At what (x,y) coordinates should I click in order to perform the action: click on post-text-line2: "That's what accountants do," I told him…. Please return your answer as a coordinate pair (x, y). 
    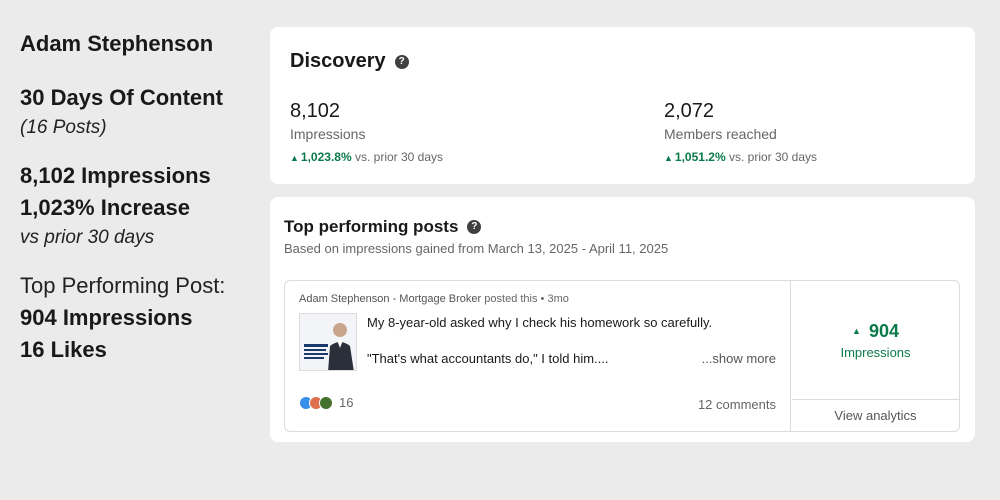
    Looking at the image, I should click on (488, 358).